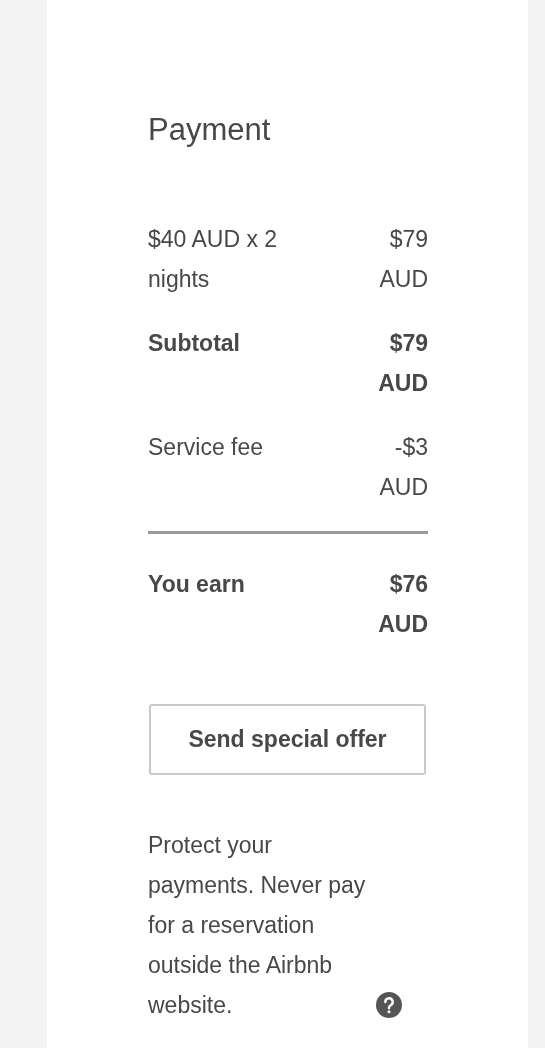  What do you see at coordinates (194, 343) in the screenshot?
I see `line-label: Subtotal` at bounding box center [194, 343].